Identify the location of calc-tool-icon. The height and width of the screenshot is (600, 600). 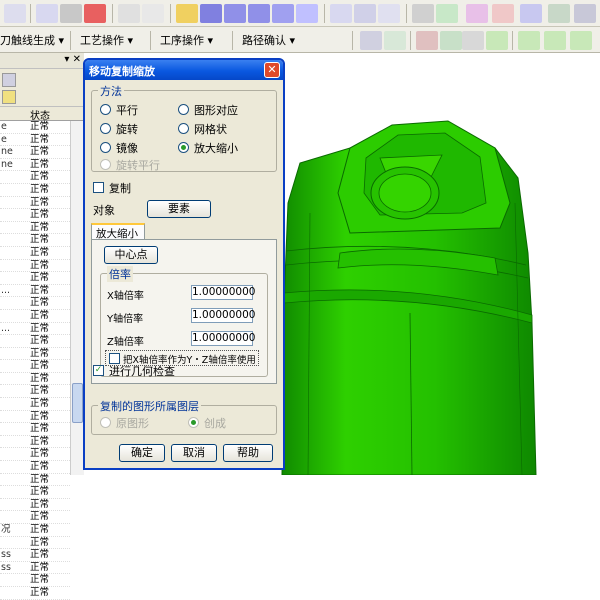
(559, 13).